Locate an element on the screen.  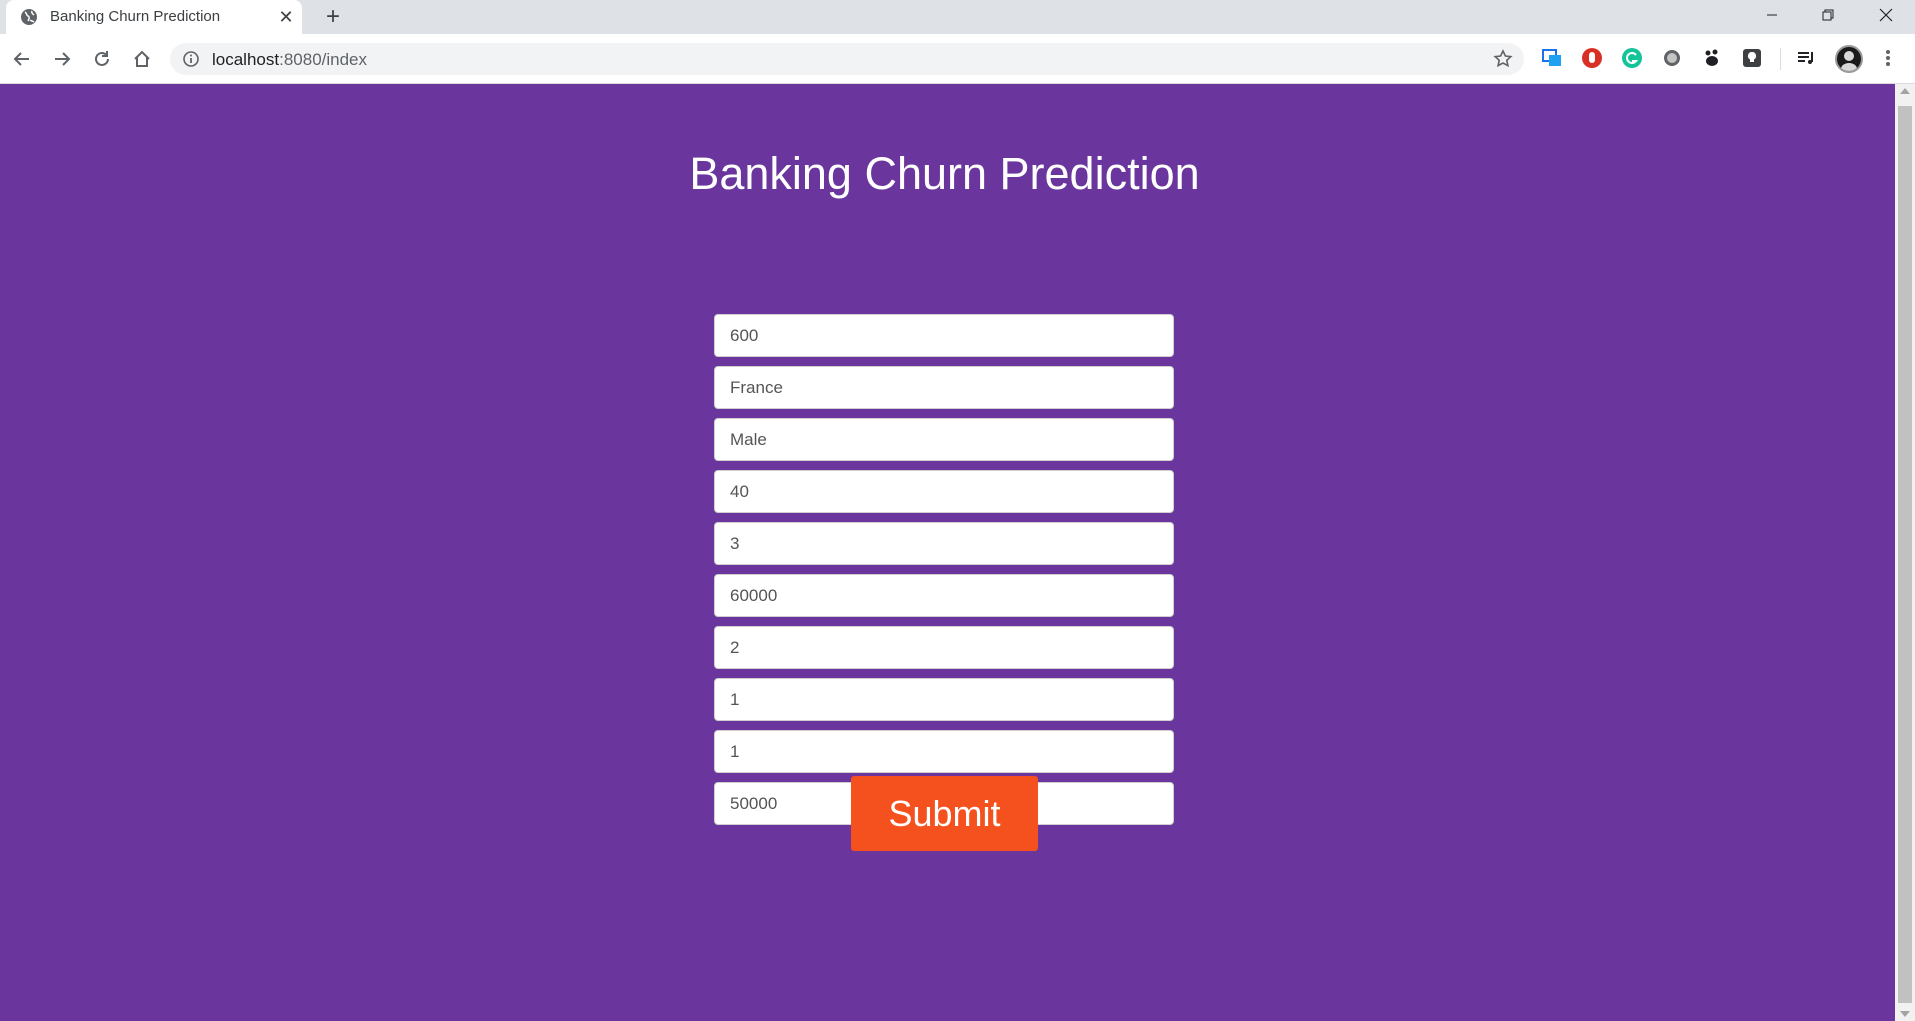
address-bar: localhost:8080/index is located at coordinates (847, 59).